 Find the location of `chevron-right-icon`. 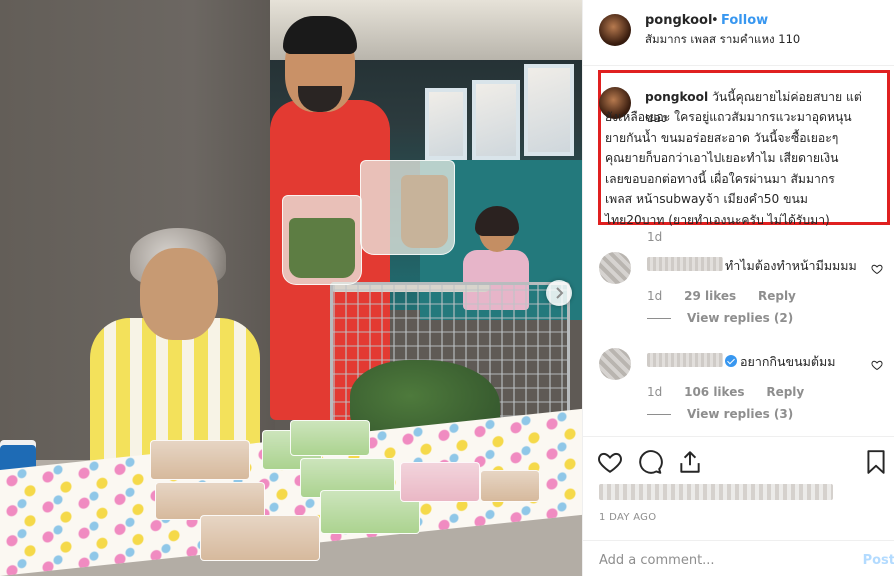

chevron-right-icon is located at coordinates (560, 293).